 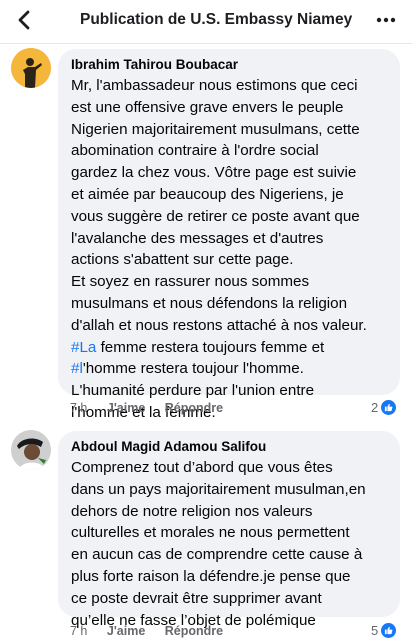 I want to click on back-button, so click(x=24, y=20).